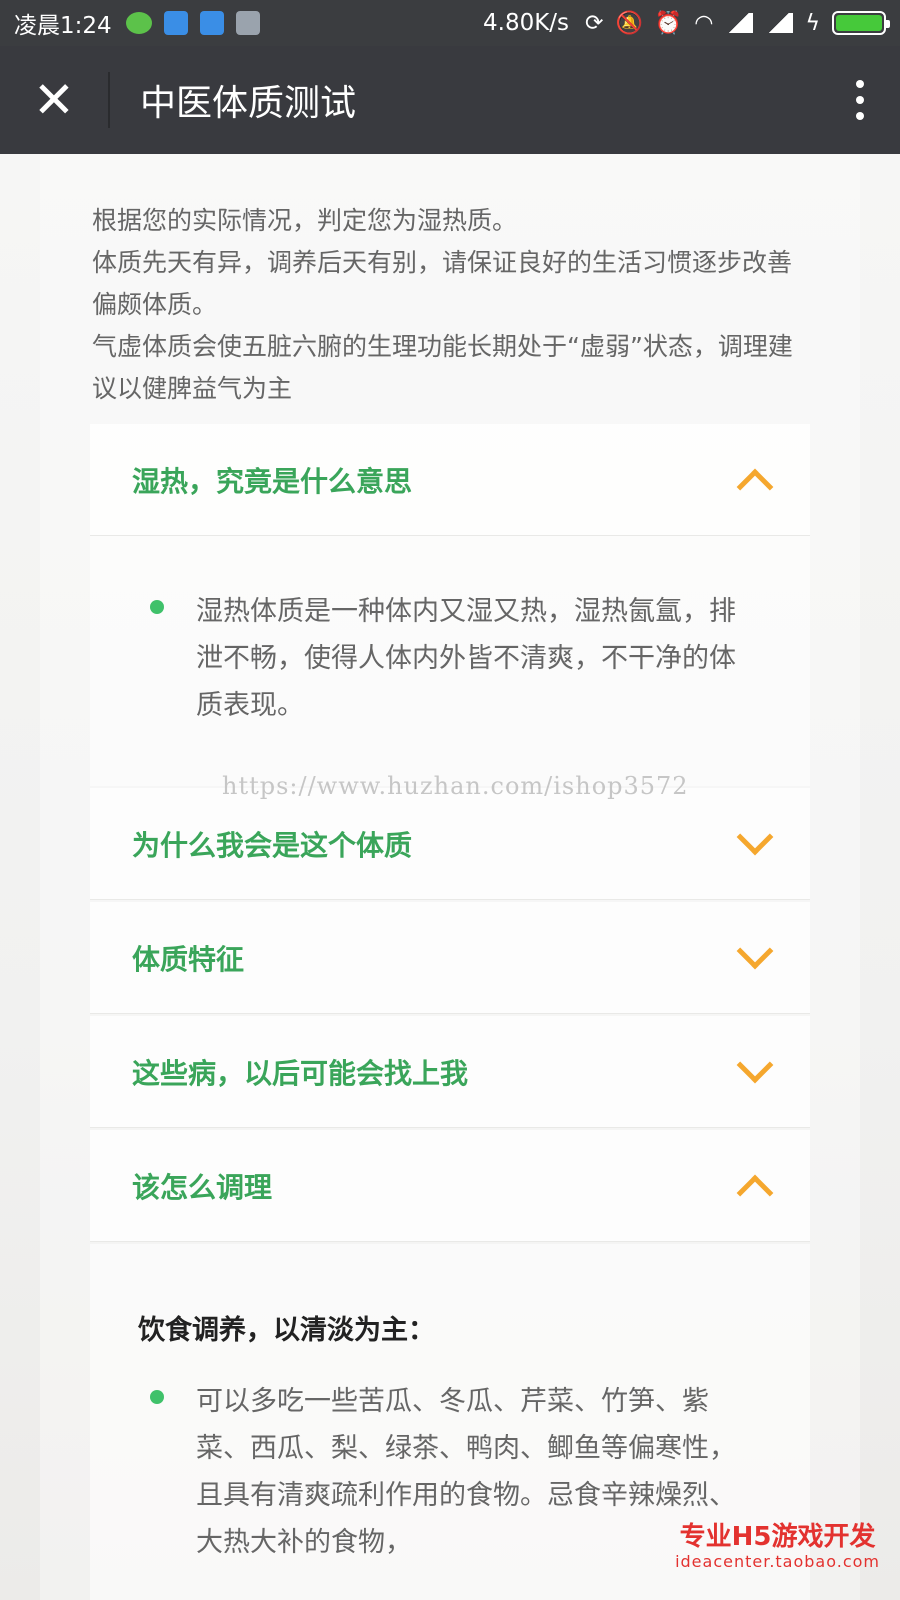 This screenshot has width=900, height=1600. Describe the element at coordinates (450, 23) in the screenshot. I see `status-bar: 凌晨1:24 4.80K/s ⟳ 🔕 ⏰ ◠ ϟ` at that location.